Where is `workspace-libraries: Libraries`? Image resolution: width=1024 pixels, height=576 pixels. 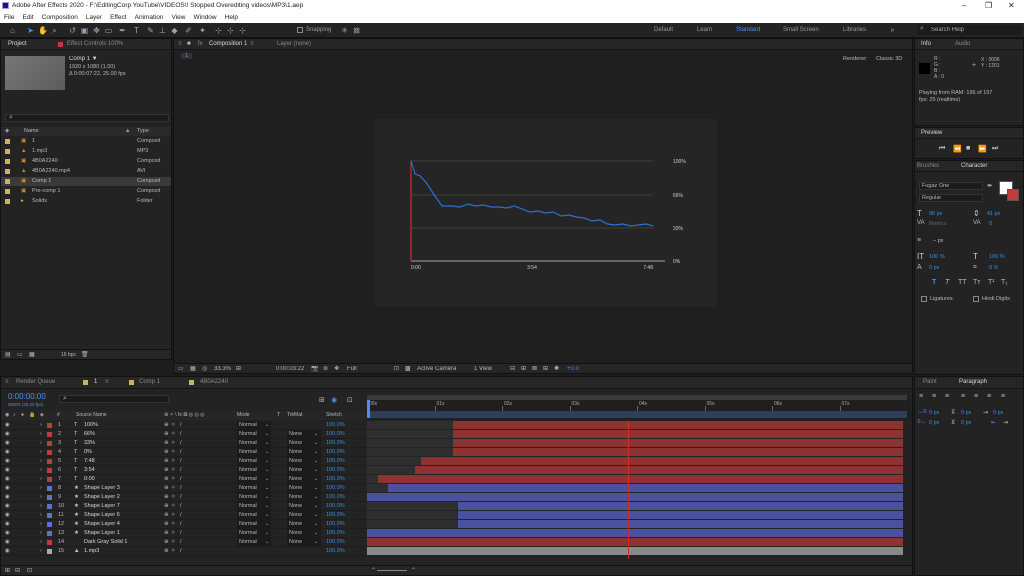 workspace-libraries: Libraries is located at coordinates (854, 30).